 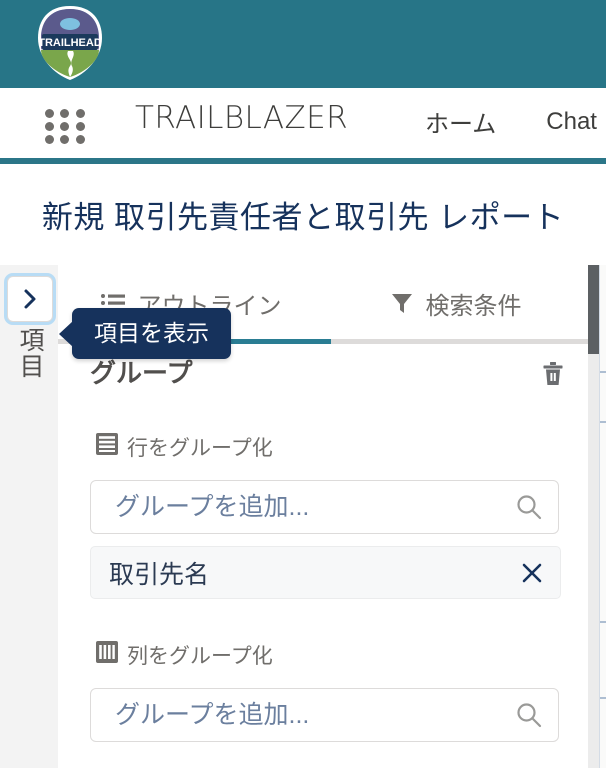 I want to click on row-group-chip-label: 取引先名, so click(x=159, y=574).